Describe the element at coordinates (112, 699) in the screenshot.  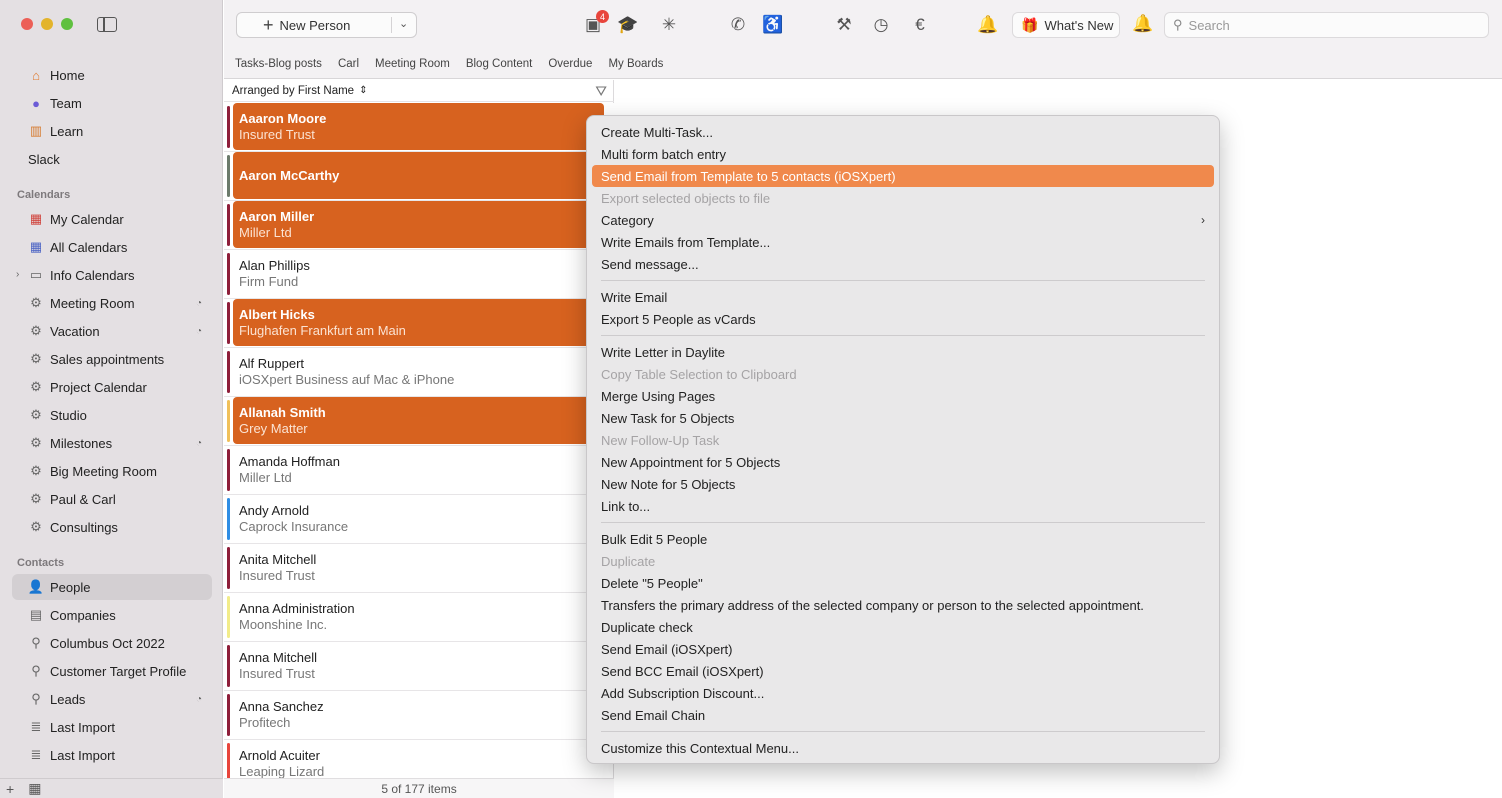
I see `sidebar-item-leads: ⚲ Leads ◔` at that location.